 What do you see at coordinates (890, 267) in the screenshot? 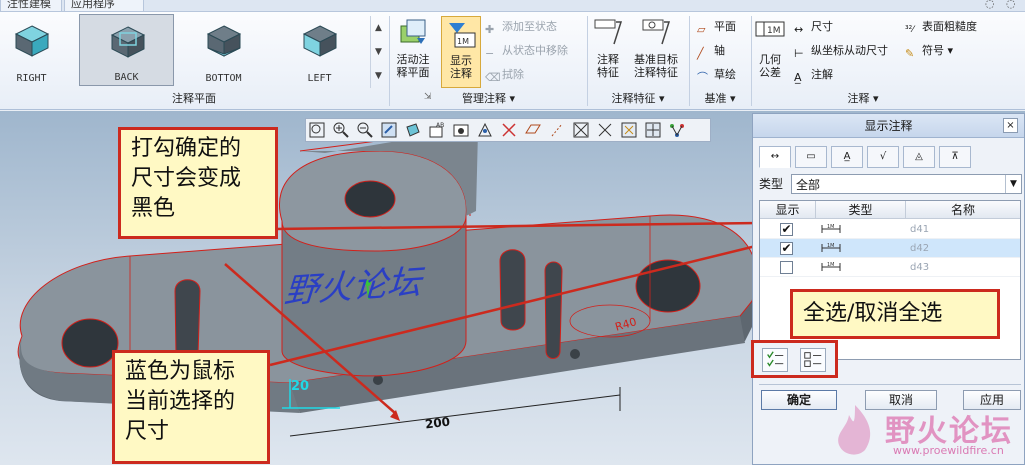
I see `table-row: 1M d43` at bounding box center [890, 267].